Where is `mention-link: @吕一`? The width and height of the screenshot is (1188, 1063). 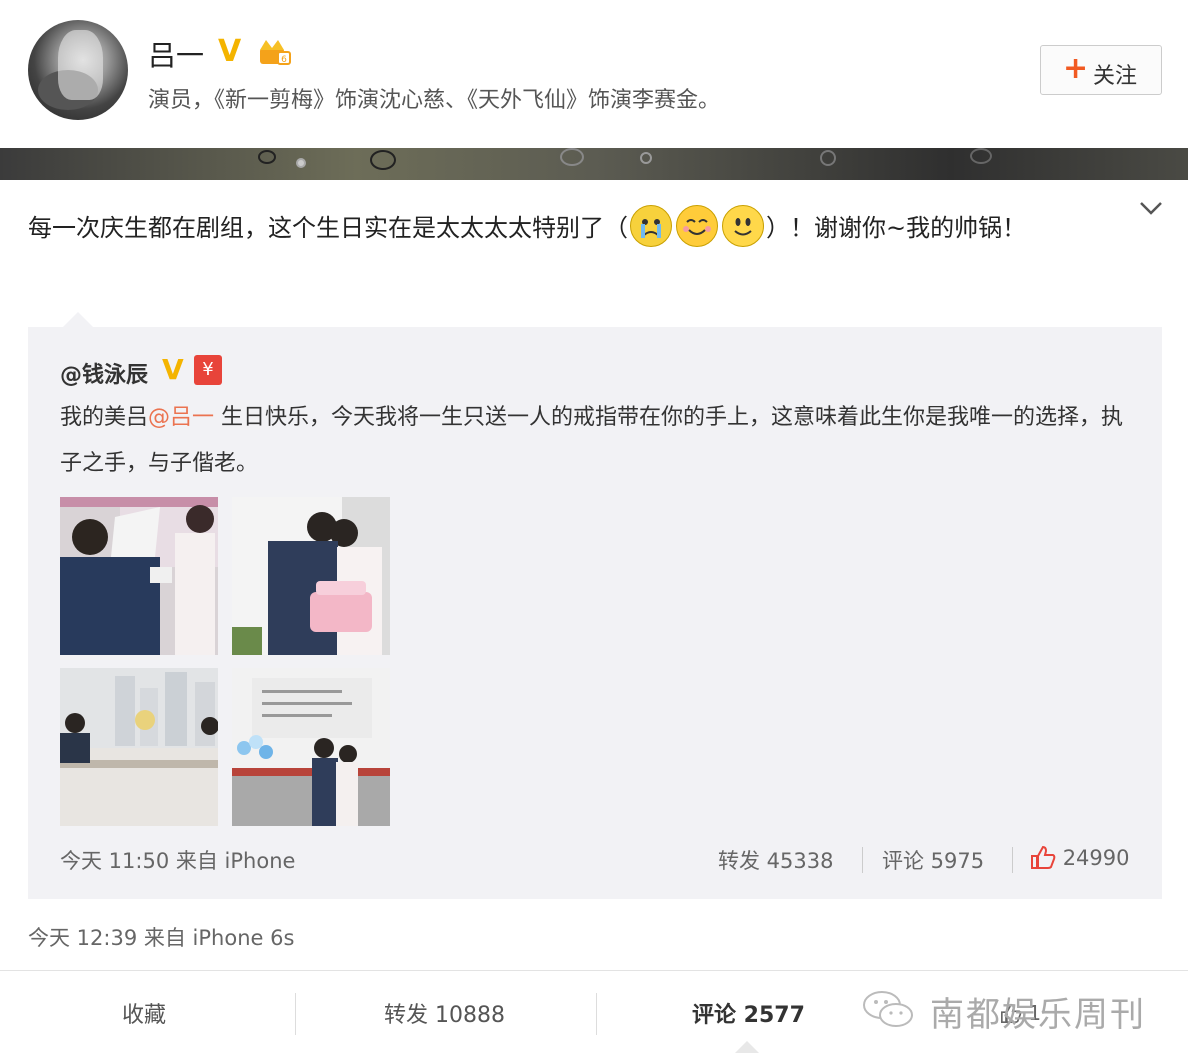 mention-link: @吕一 is located at coordinates (181, 417).